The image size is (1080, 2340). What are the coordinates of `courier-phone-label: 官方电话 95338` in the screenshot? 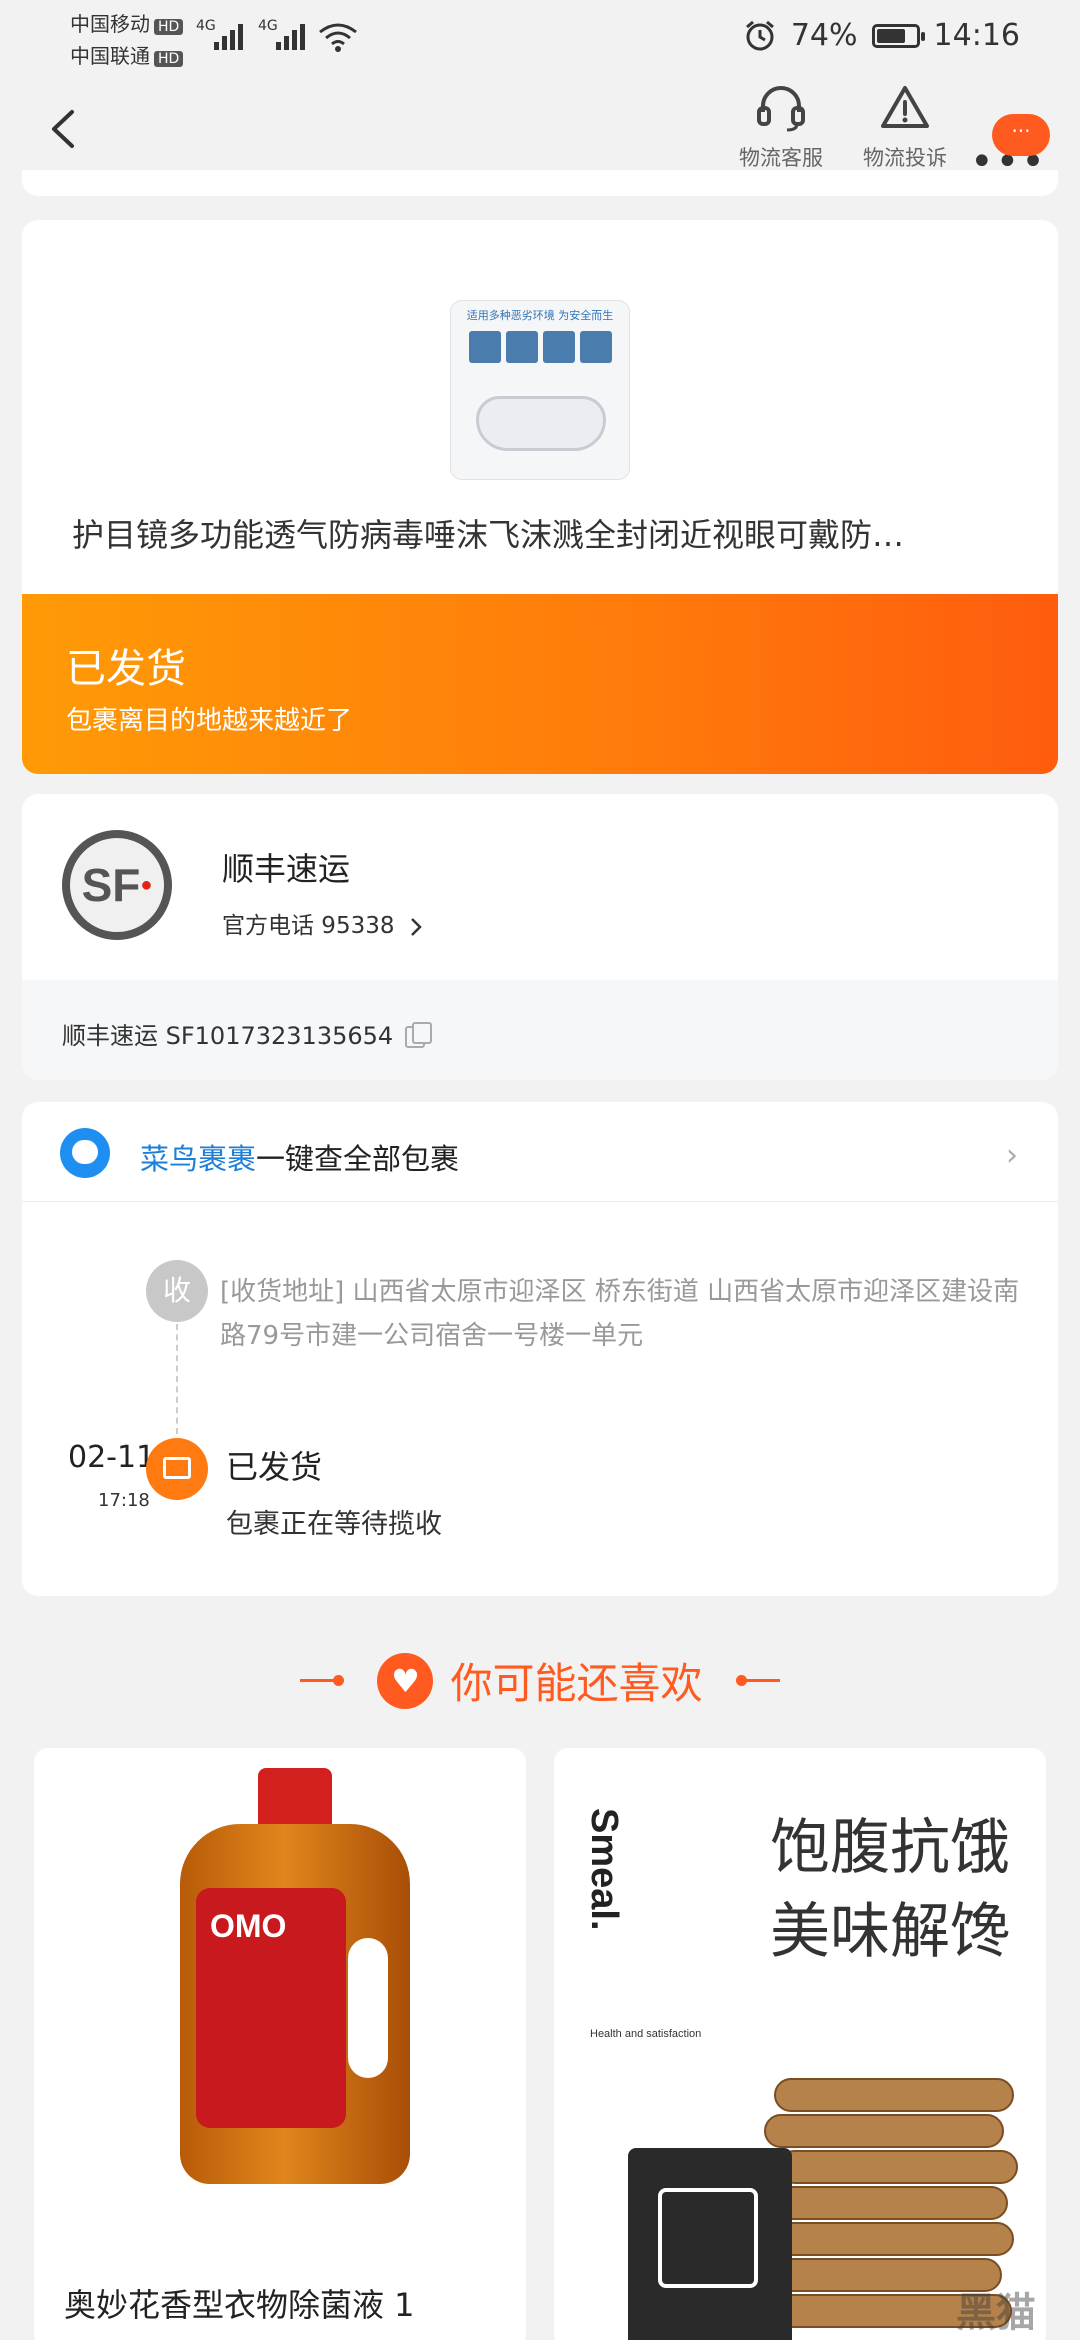 It's located at (308, 926).